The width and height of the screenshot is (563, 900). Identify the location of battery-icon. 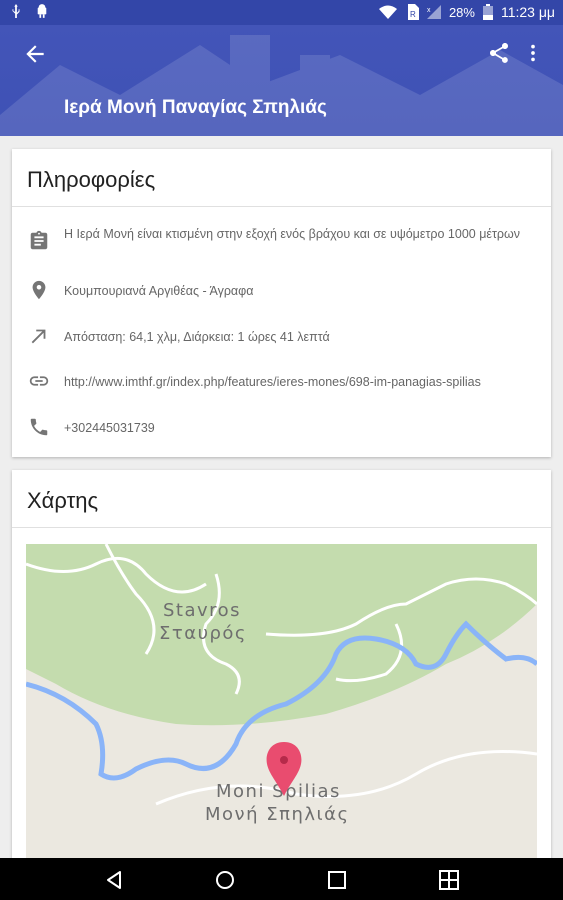
(487, 12).